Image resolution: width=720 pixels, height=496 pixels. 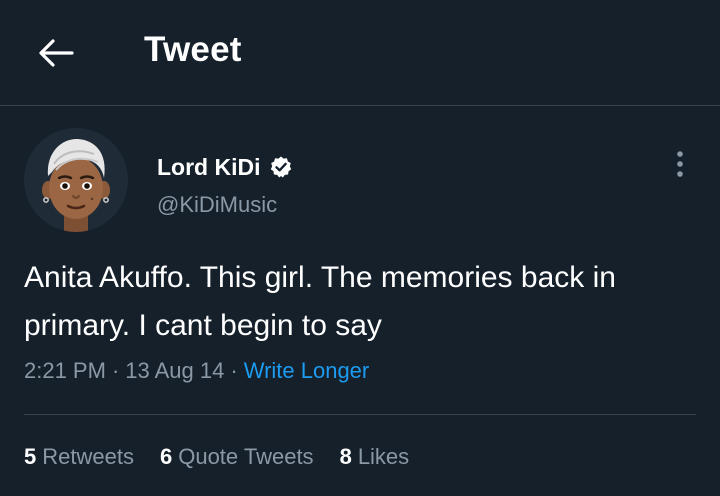 I want to click on page-title: Tweet, so click(x=193, y=49).